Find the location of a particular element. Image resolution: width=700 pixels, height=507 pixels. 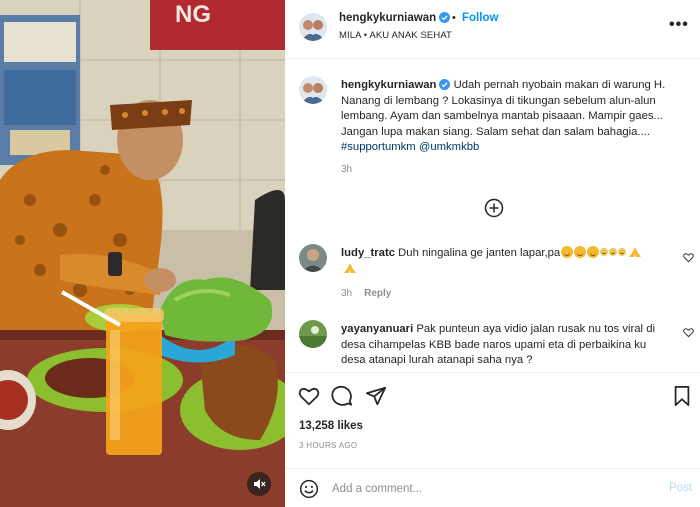

caption-username: hengkykurniawan is located at coordinates (388, 85).